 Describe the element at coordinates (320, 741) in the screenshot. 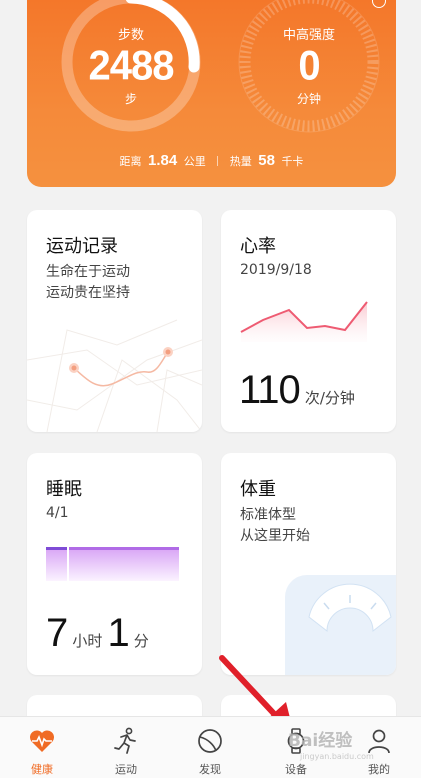

I see `watermark-logo: Bai经验` at that location.